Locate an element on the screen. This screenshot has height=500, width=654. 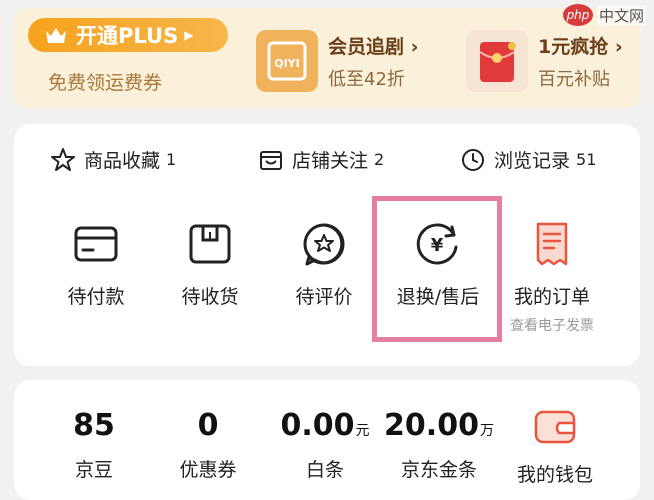
php-logo-icon: php is located at coordinates (577, 15).